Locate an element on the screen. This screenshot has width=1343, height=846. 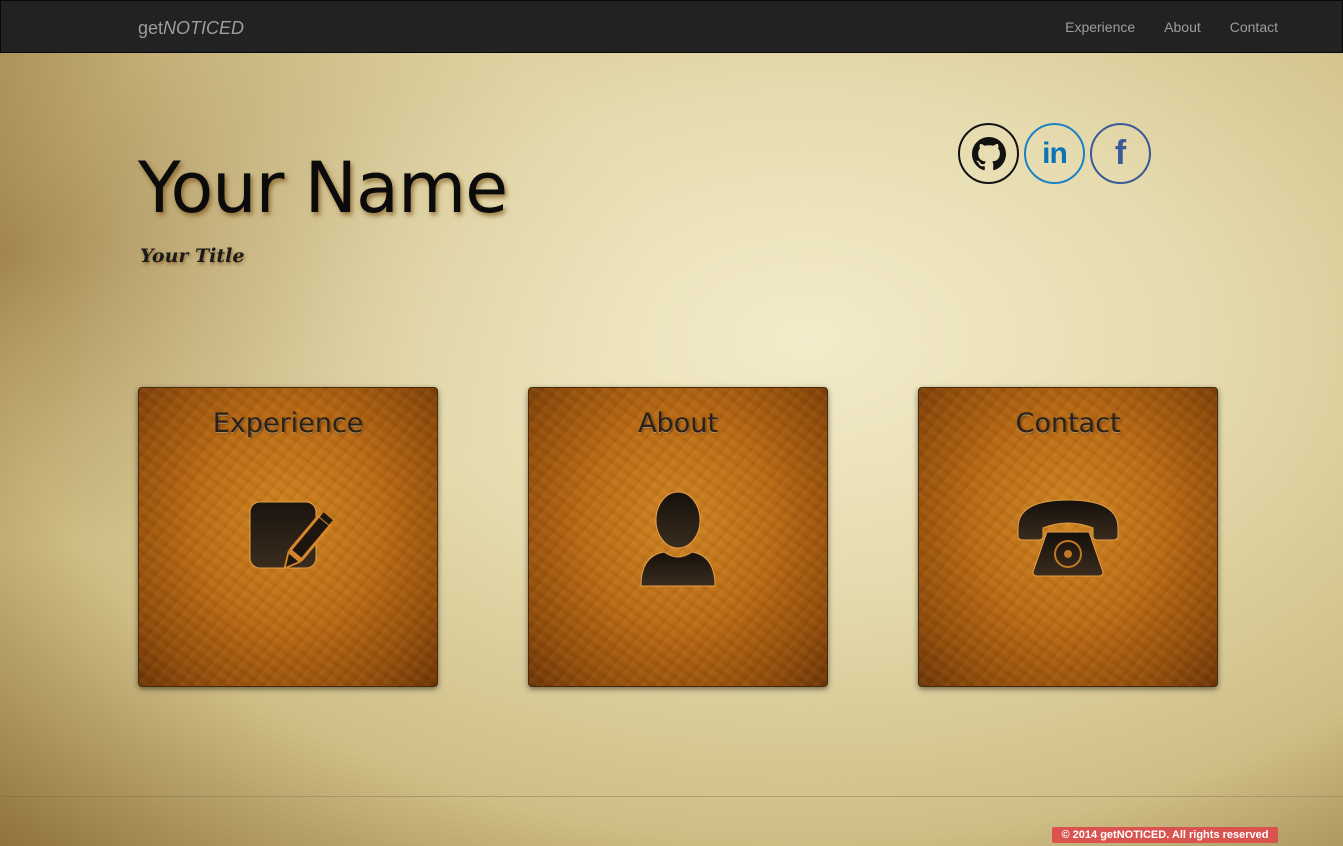
card-experience: Experience is located at coordinates (288, 537).